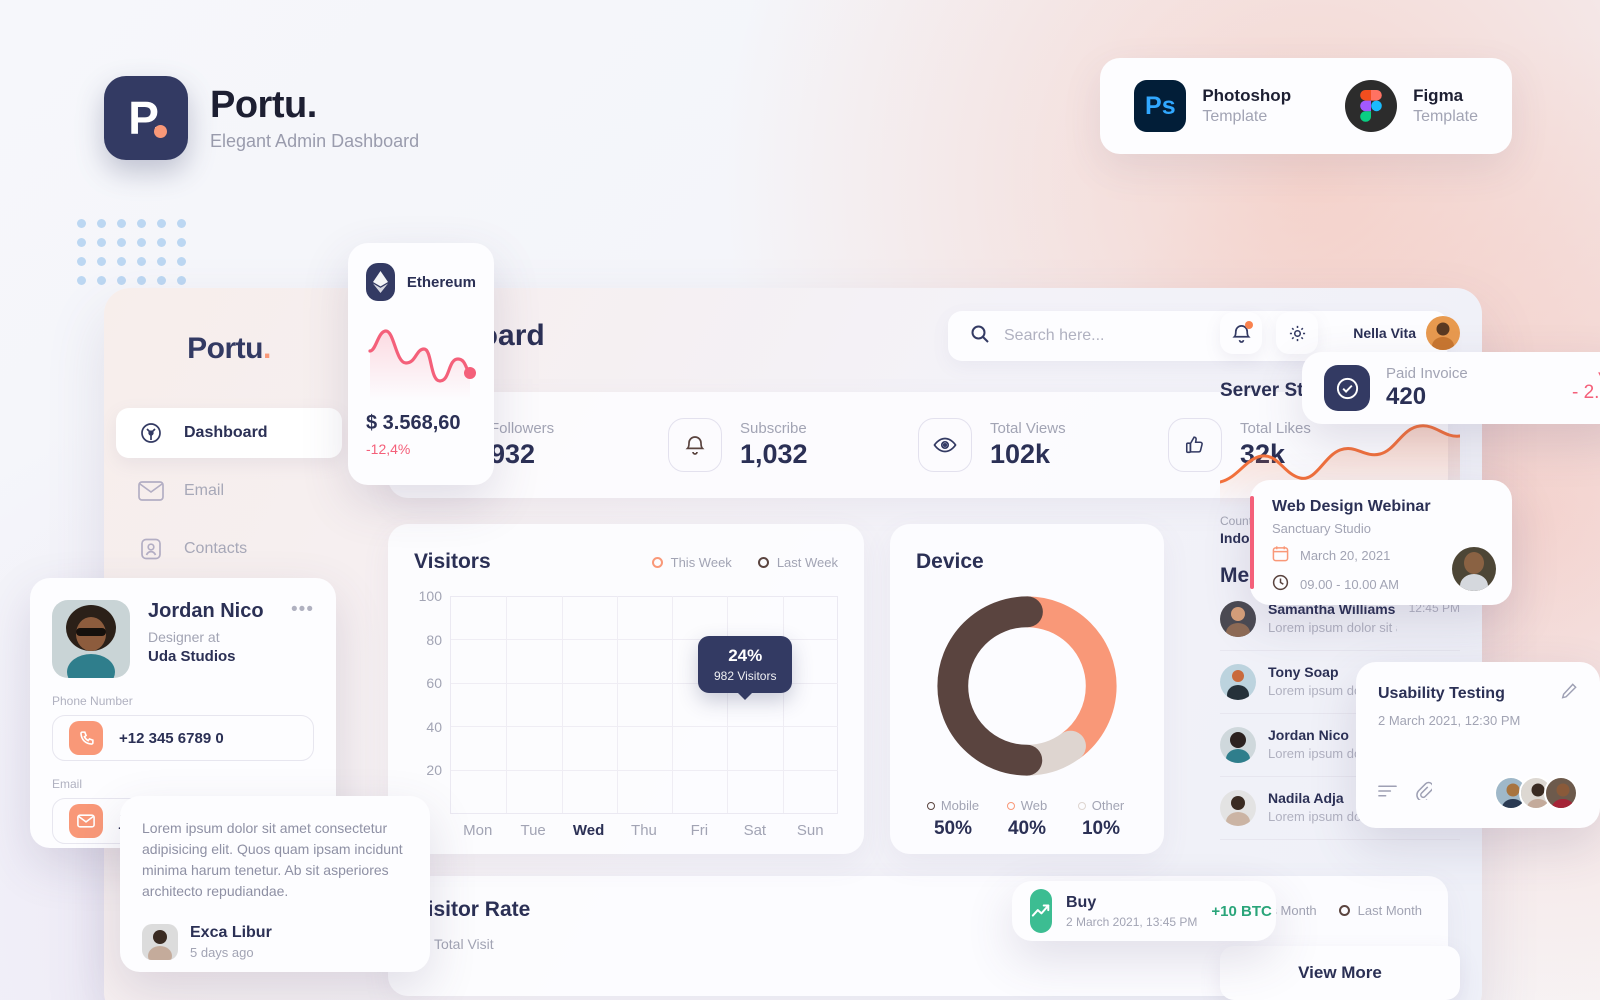 The image size is (1600, 1000). What do you see at coordinates (229, 433) in the screenshot?
I see `sidebar-item-dashboard: Dashboard` at bounding box center [229, 433].